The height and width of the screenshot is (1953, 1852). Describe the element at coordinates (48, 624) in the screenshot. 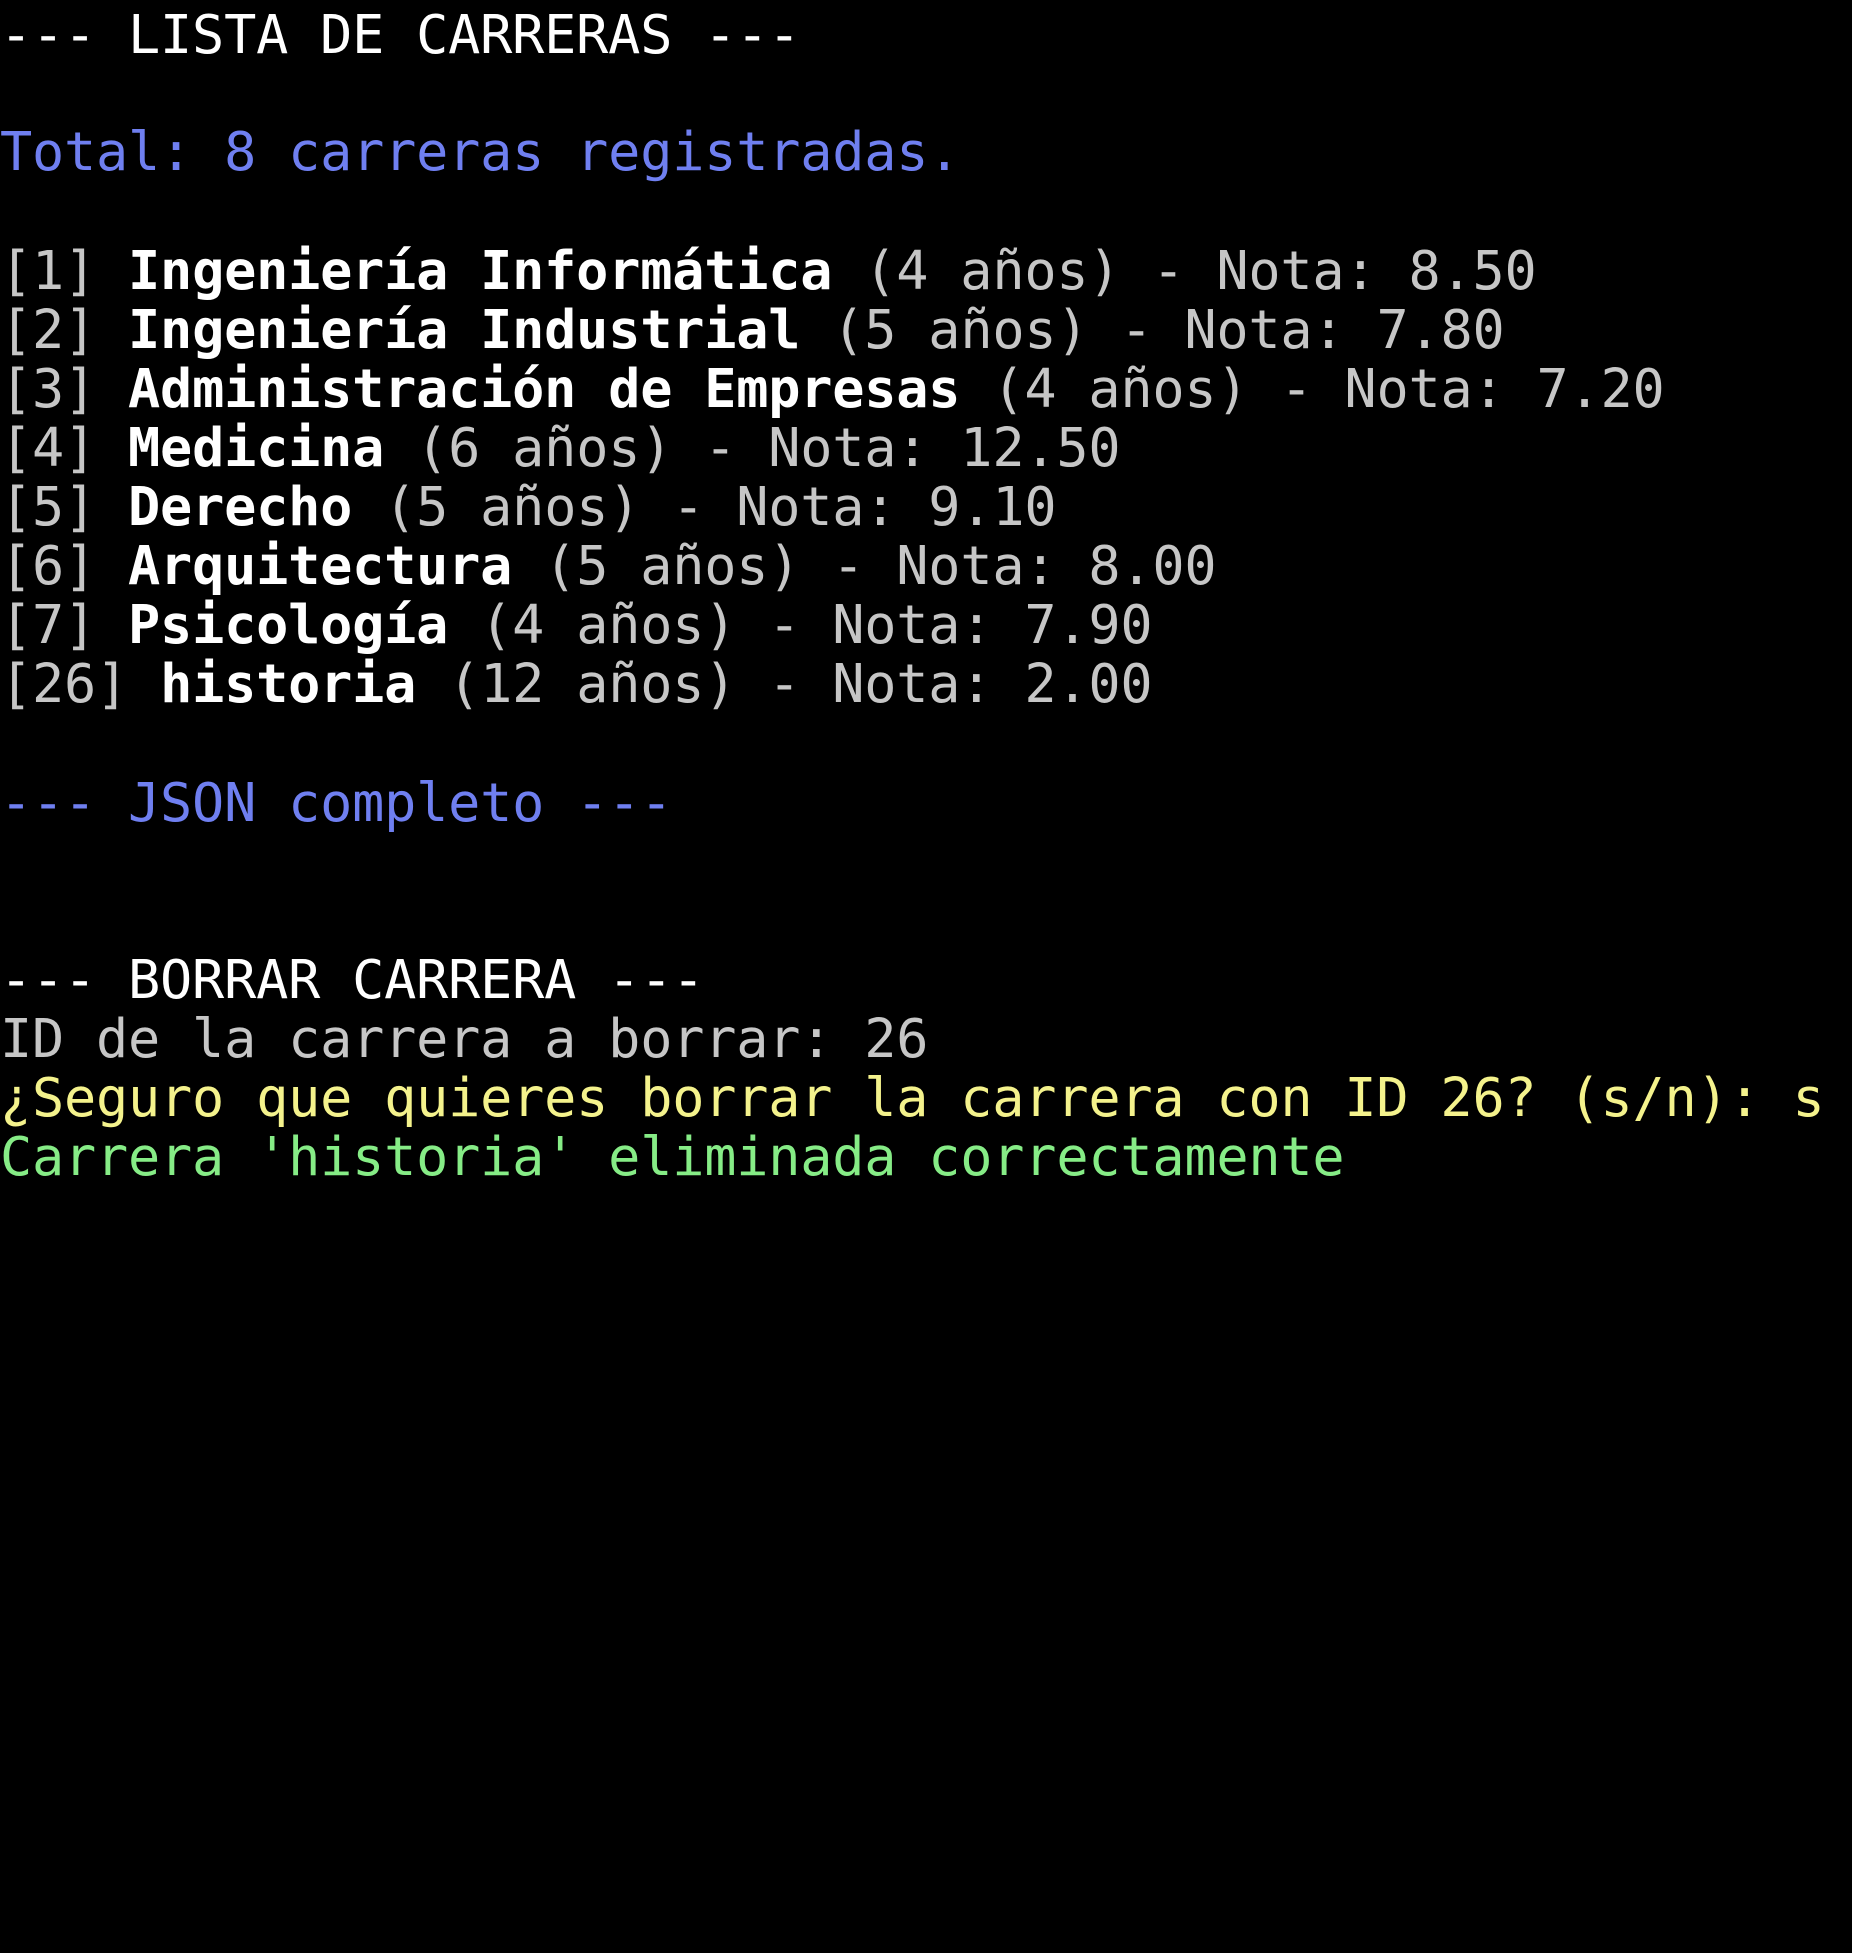

I see `career-id: [7]` at that location.